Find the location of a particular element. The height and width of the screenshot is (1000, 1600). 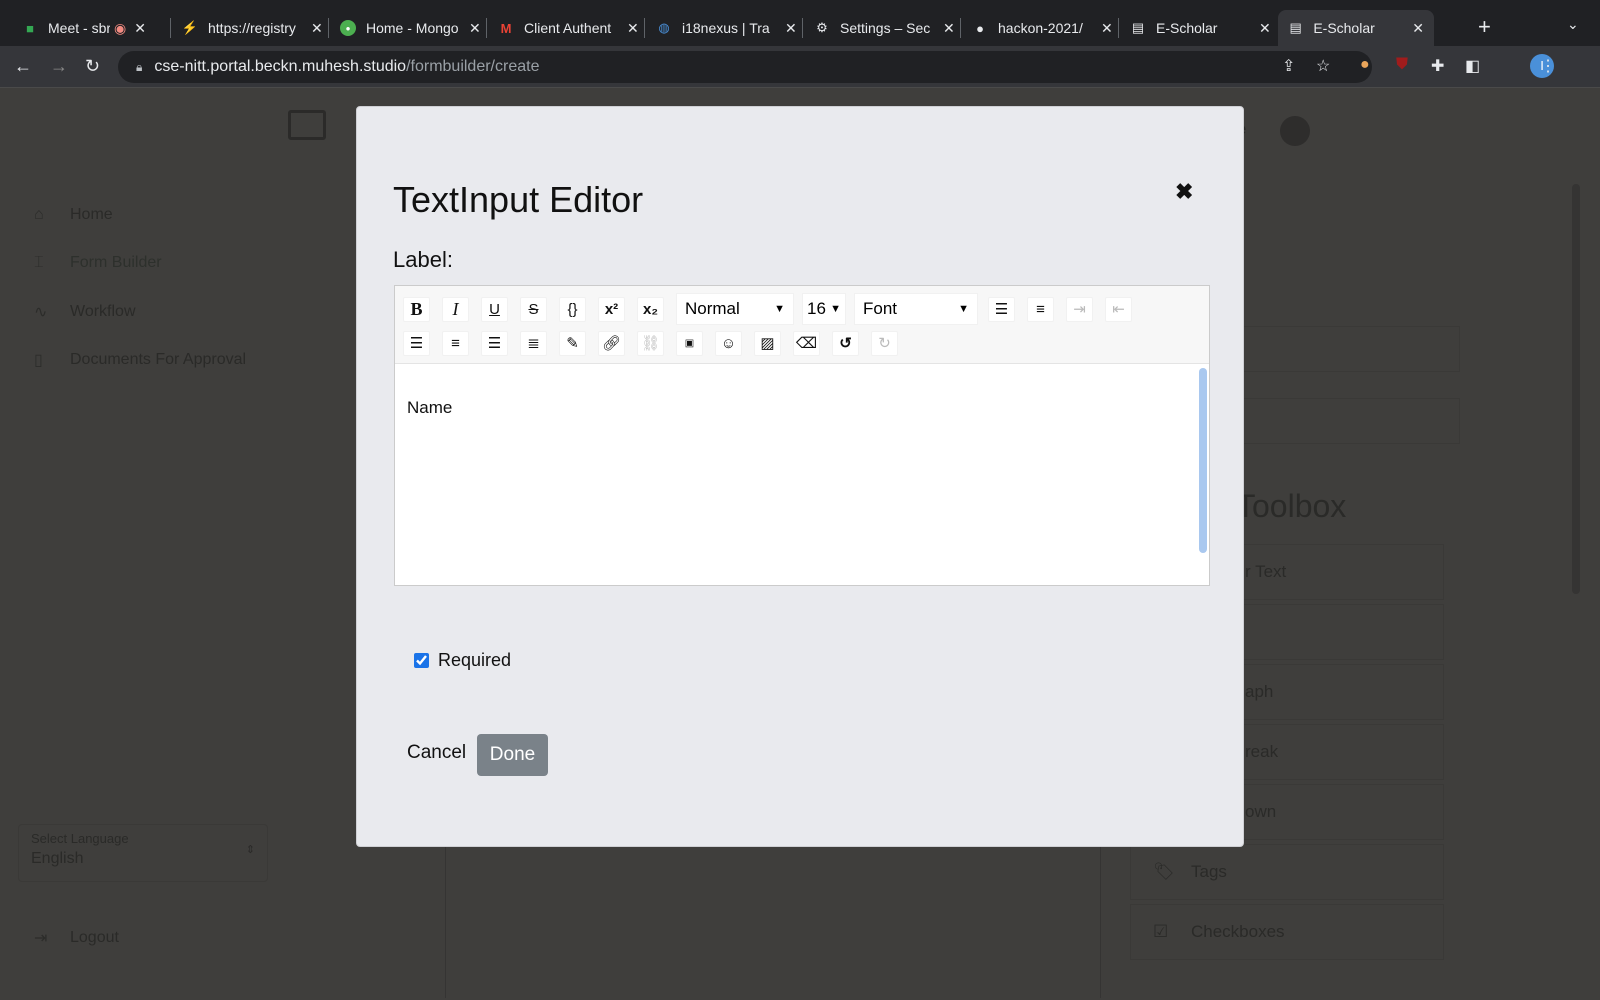

logout-icon: ⇥ is located at coordinates (41, 938).